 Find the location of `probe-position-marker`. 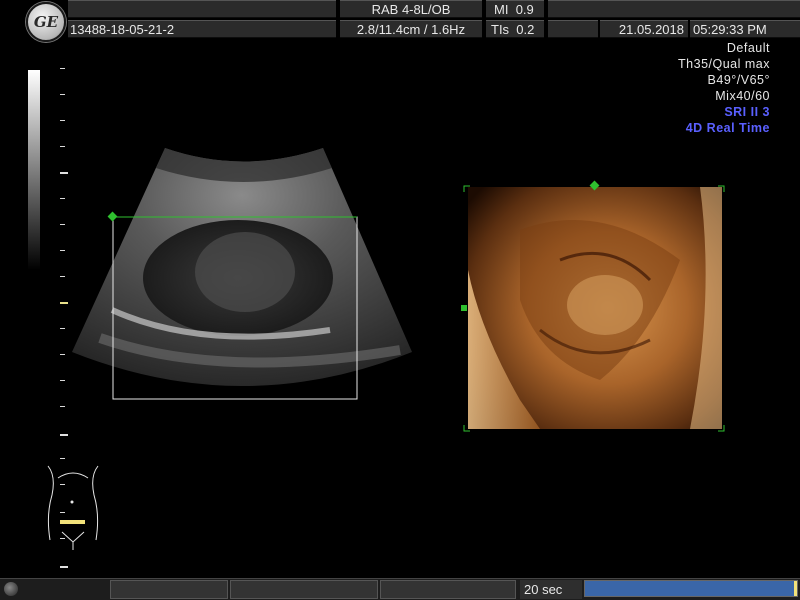

probe-position-marker is located at coordinates (72, 522).